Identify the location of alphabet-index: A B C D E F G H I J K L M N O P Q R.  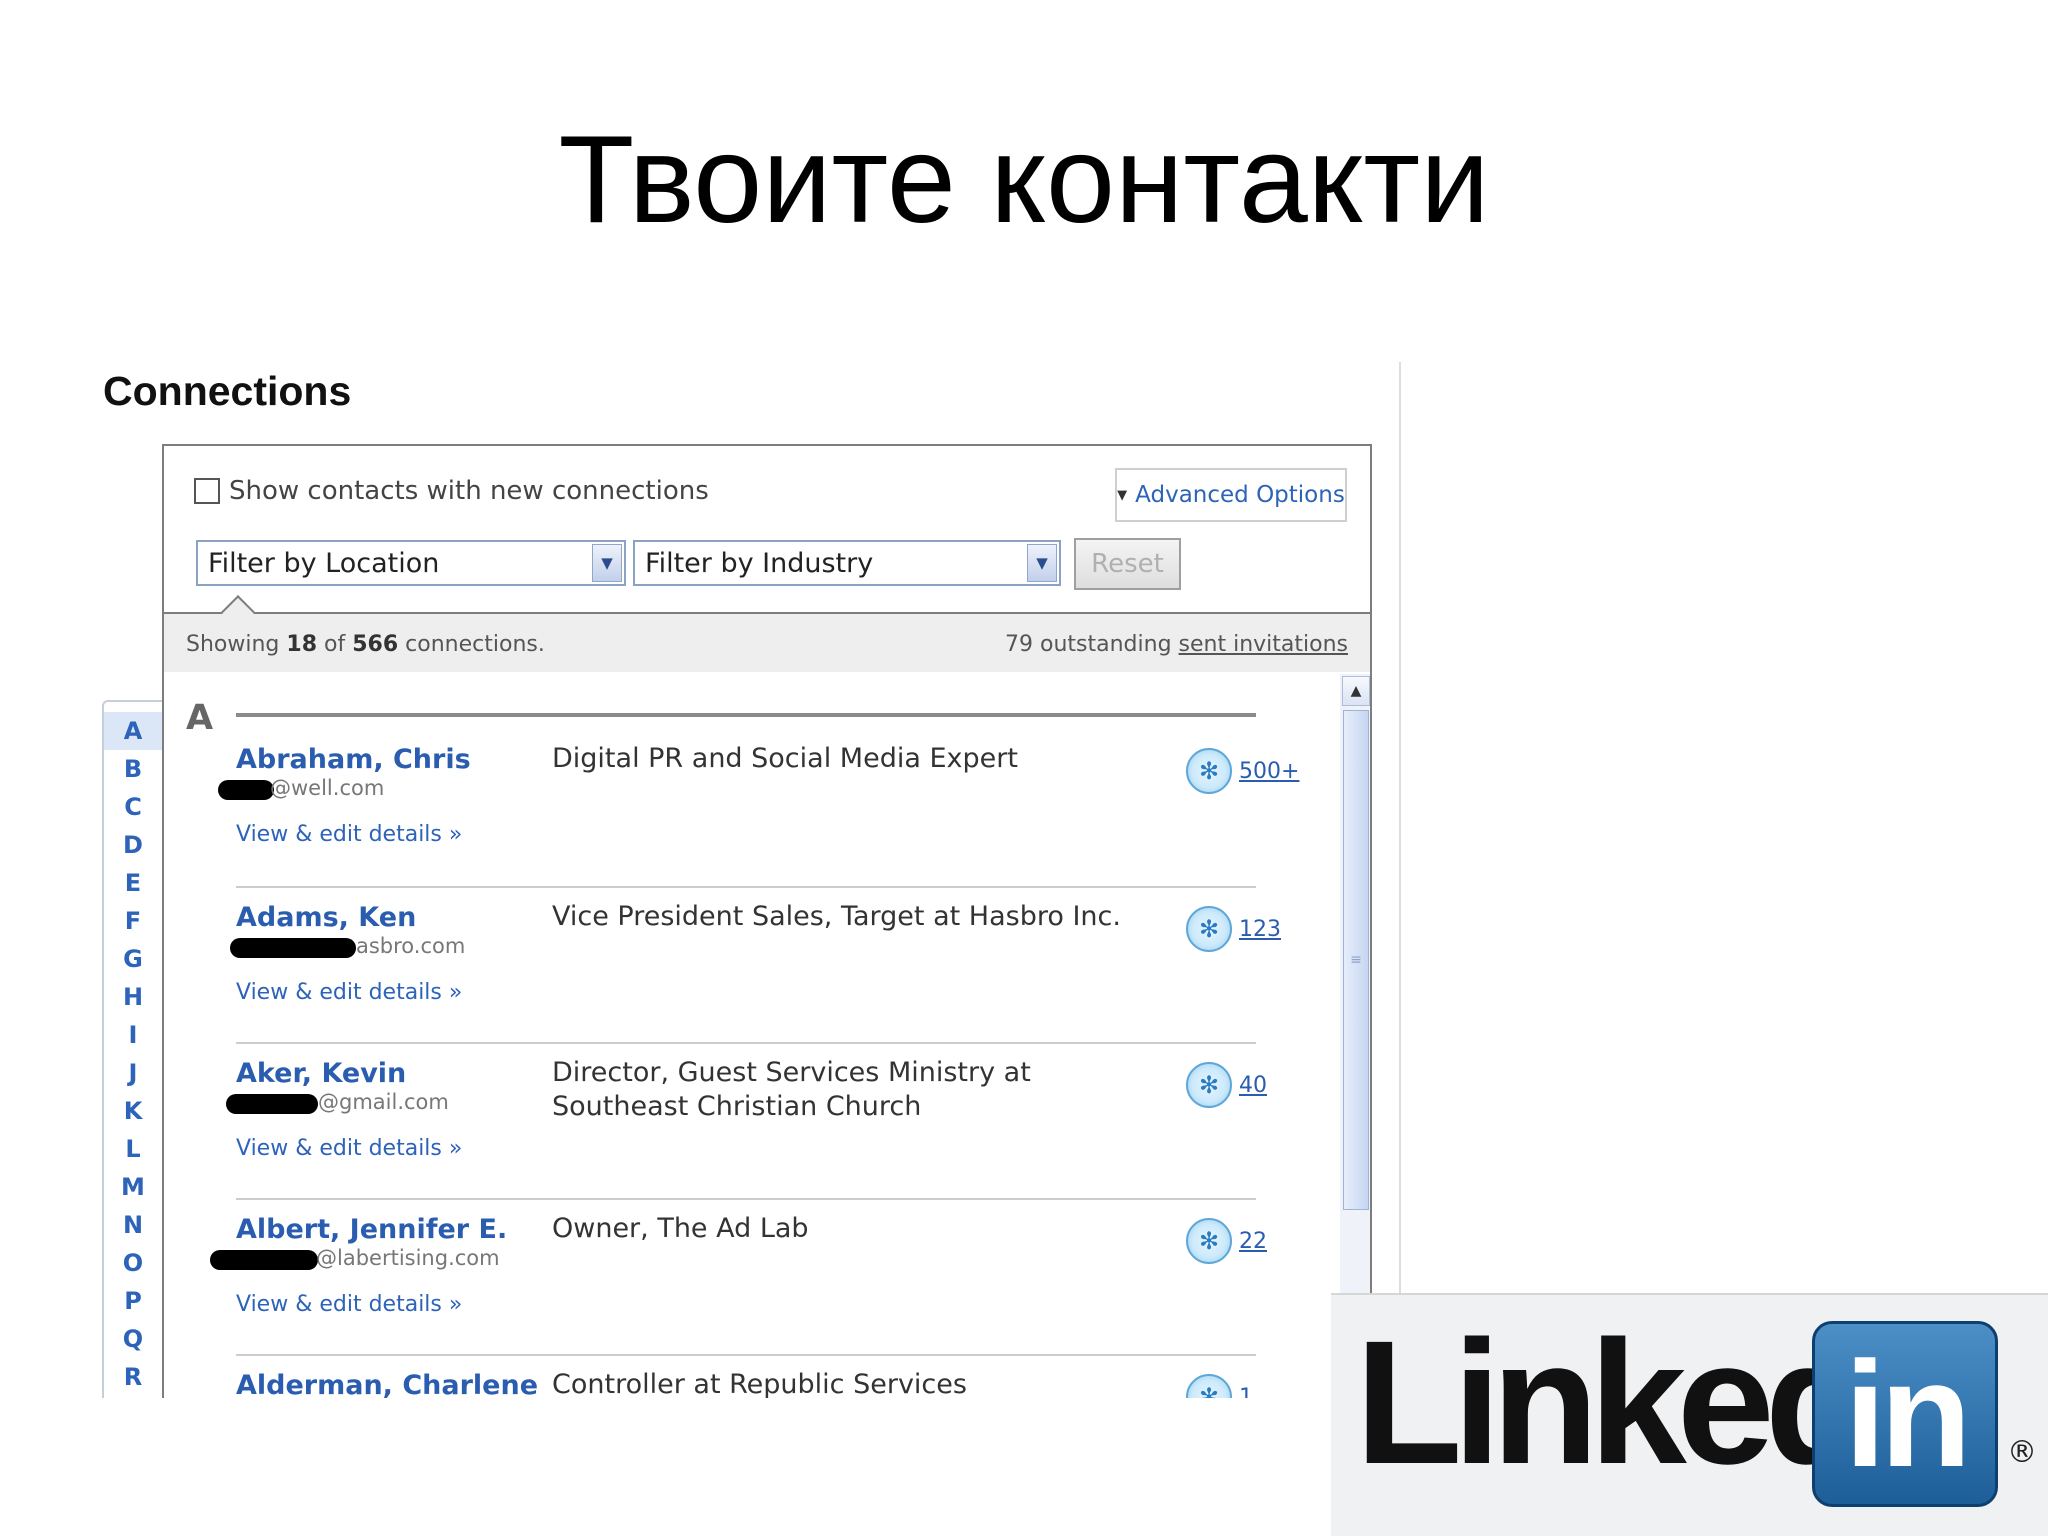
(132, 1049).